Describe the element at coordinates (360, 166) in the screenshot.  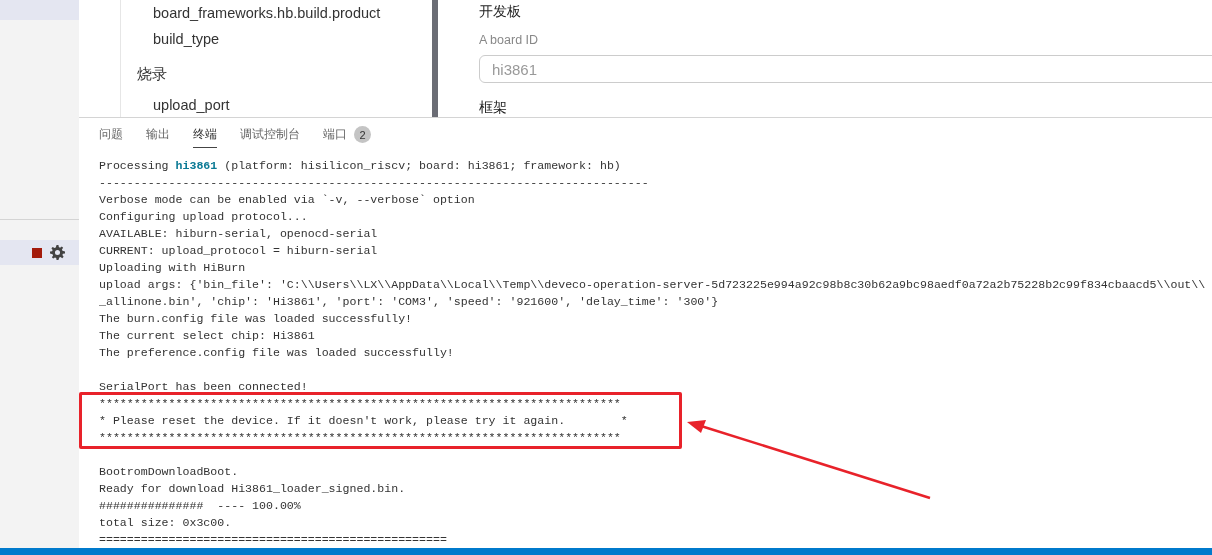
I see `terminal-line: Processing hi3861 (platform: hisilicon_riscv; board: hi3861; framework: hb)` at that location.